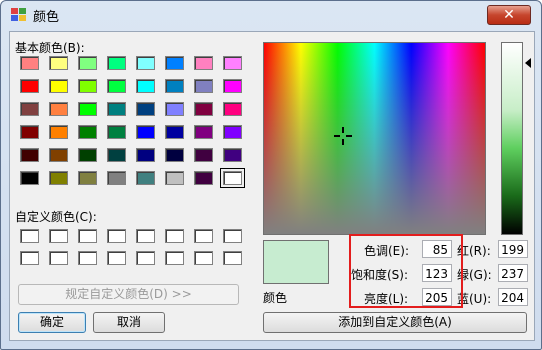 Image resolution: width=542 pixels, height=350 pixels. I want to click on paint-palette-icon, so click(18, 14).